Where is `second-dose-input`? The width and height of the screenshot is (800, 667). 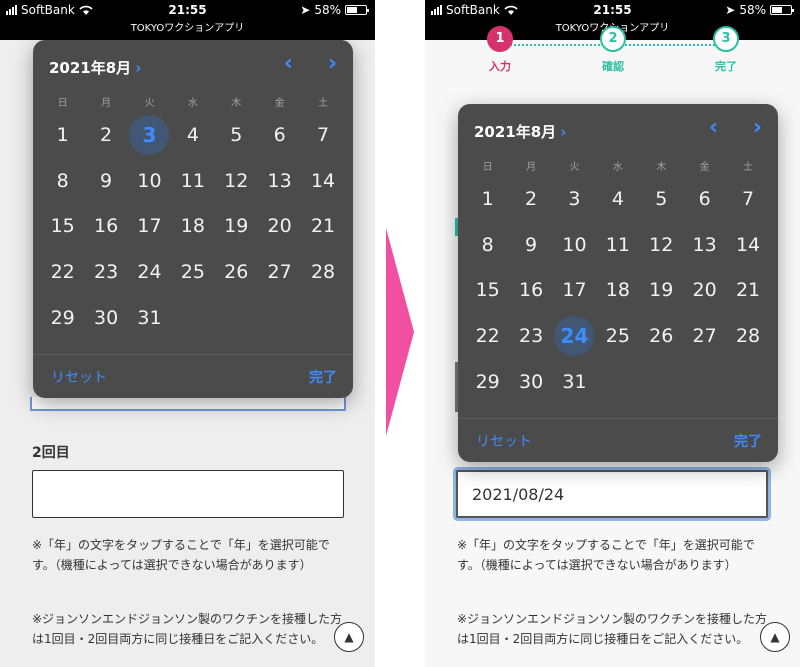
second-dose-input is located at coordinates (188, 494).